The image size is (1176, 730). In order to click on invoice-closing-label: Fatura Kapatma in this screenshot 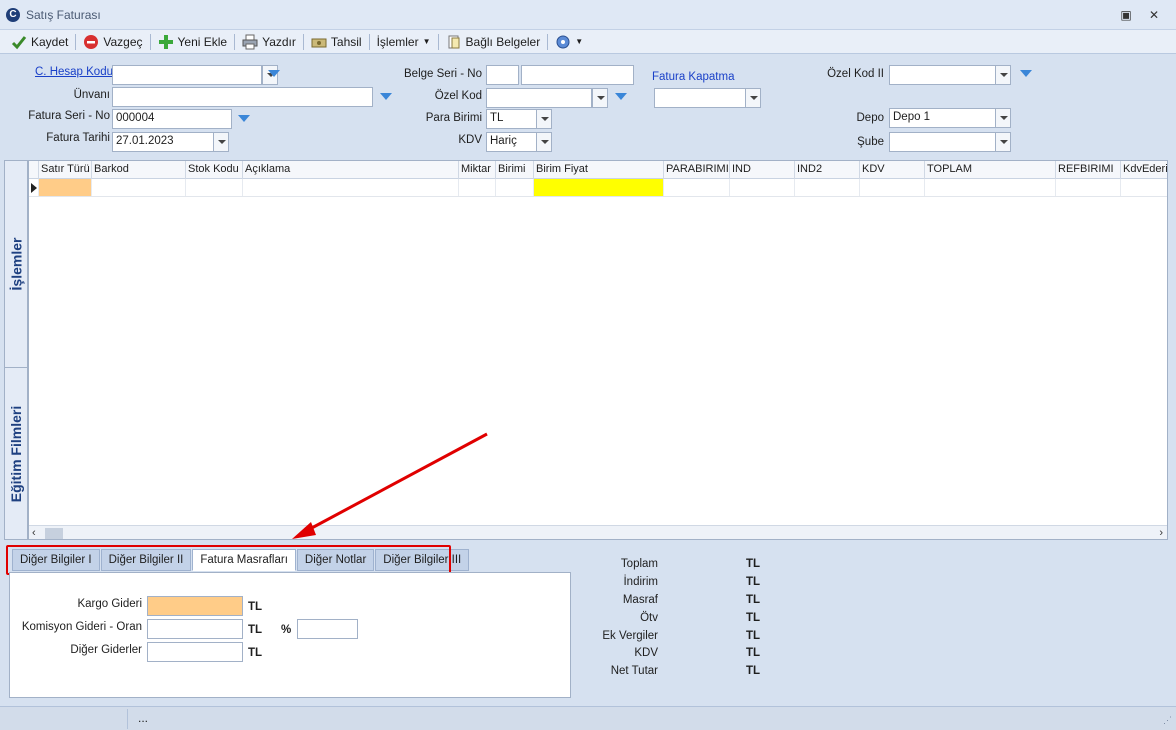, I will do `click(693, 77)`.